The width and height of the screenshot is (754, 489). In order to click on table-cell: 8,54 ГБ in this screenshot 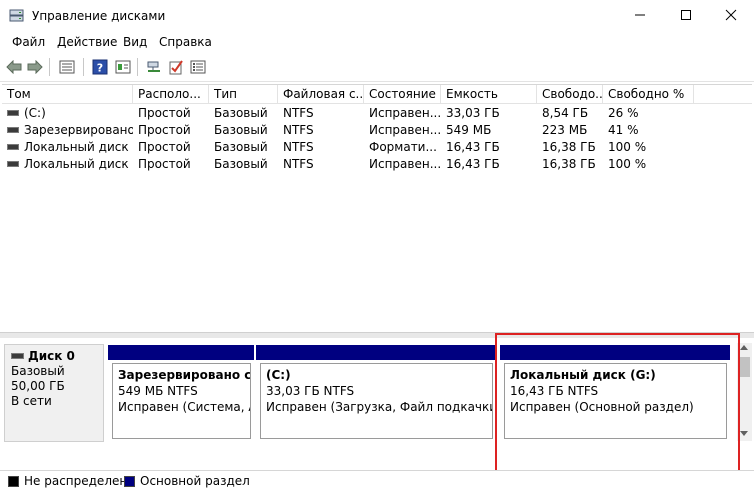, I will do `click(565, 113)`.